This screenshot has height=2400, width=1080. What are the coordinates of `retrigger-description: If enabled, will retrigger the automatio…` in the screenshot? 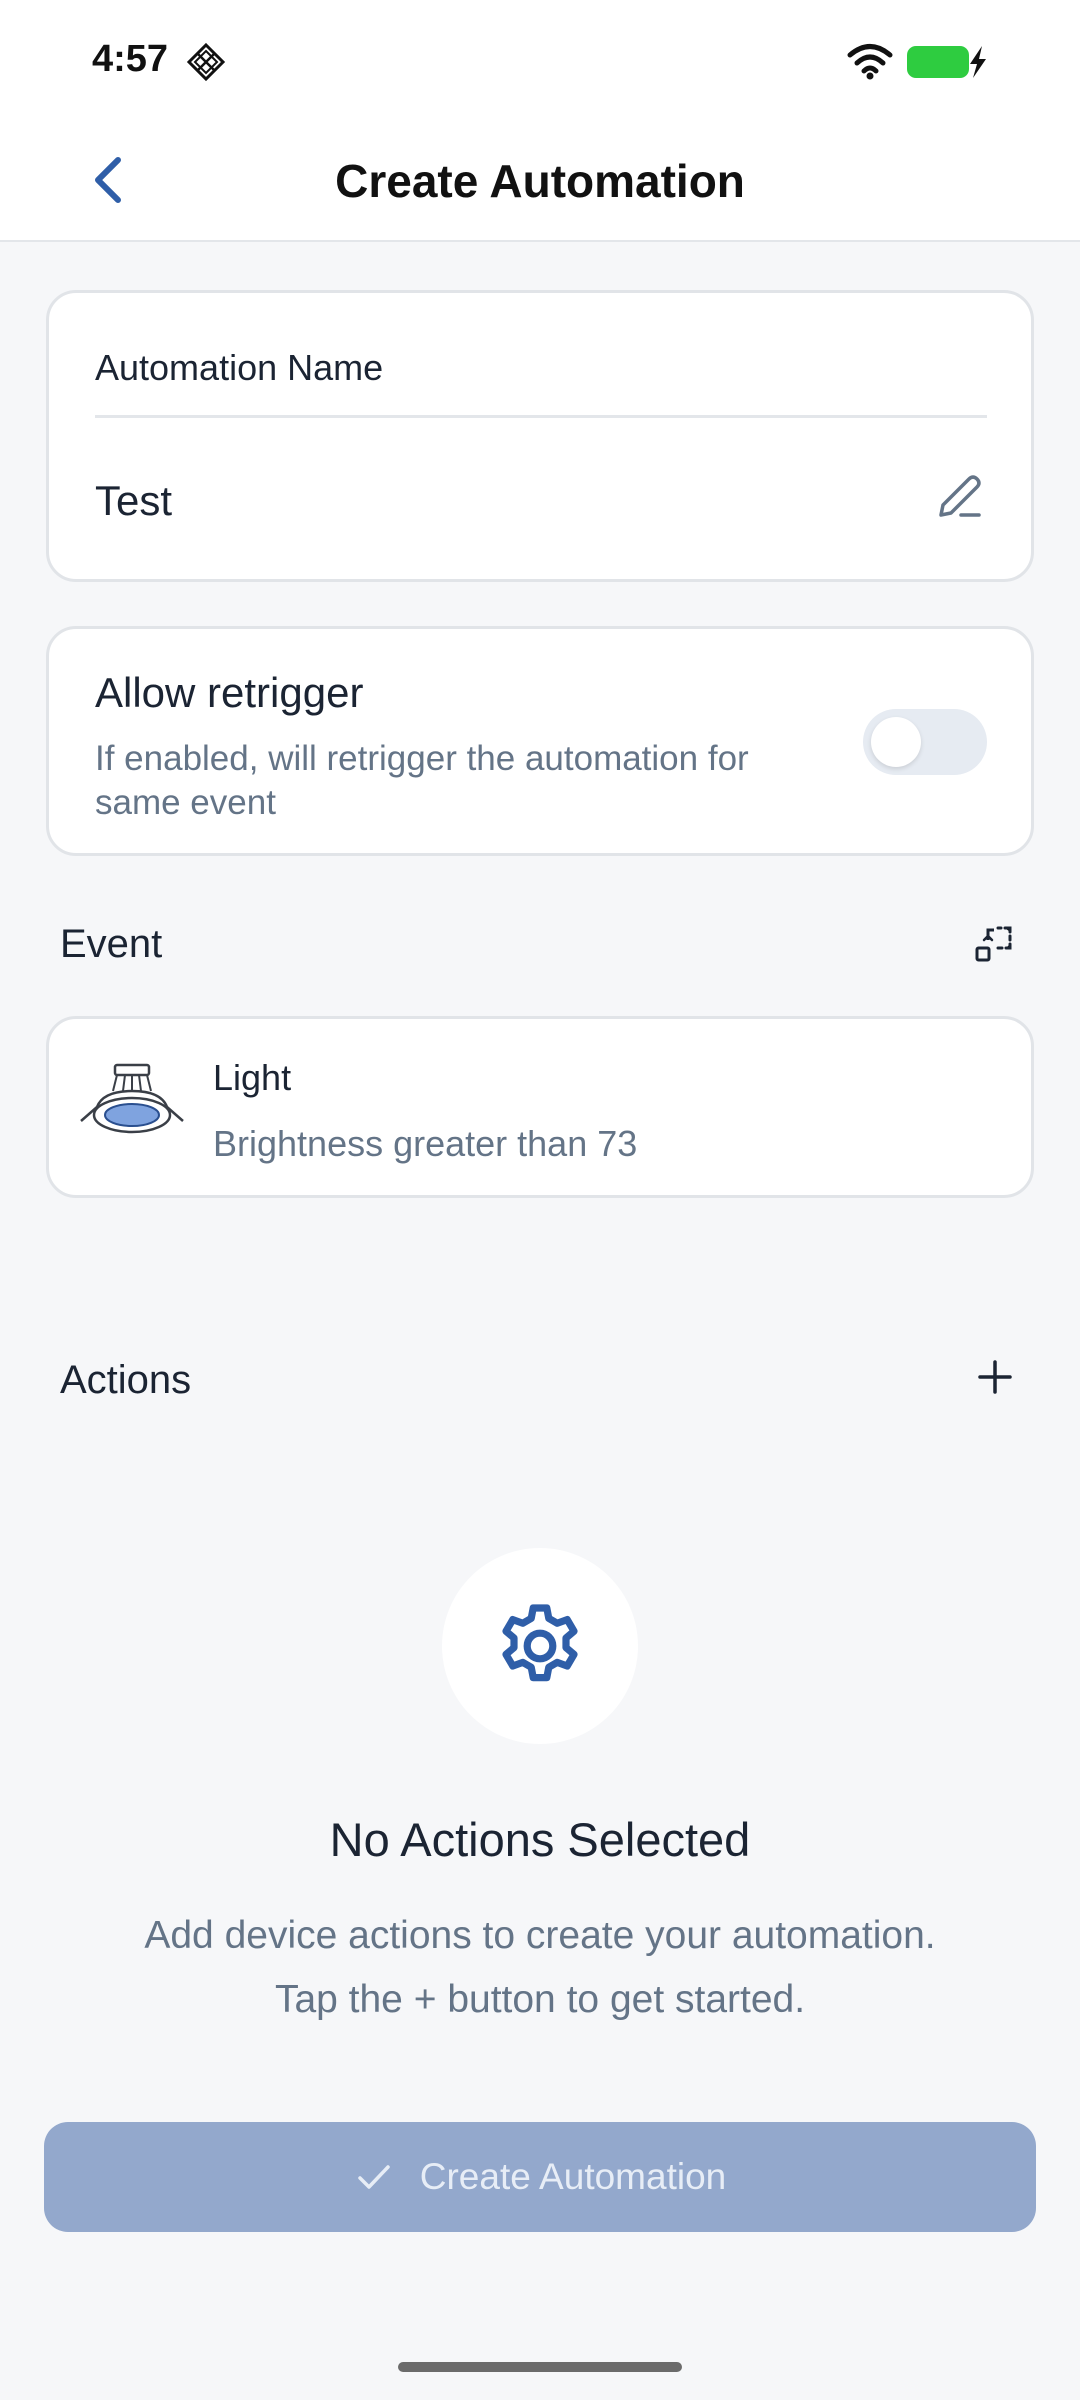 It's located at (422, 780).